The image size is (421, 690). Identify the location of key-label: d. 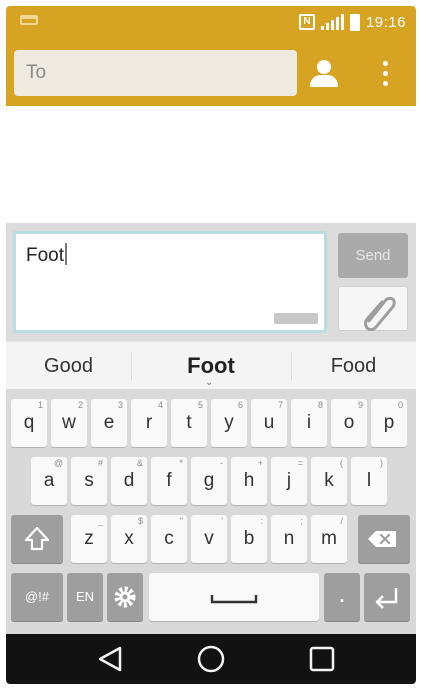
(129, 480).